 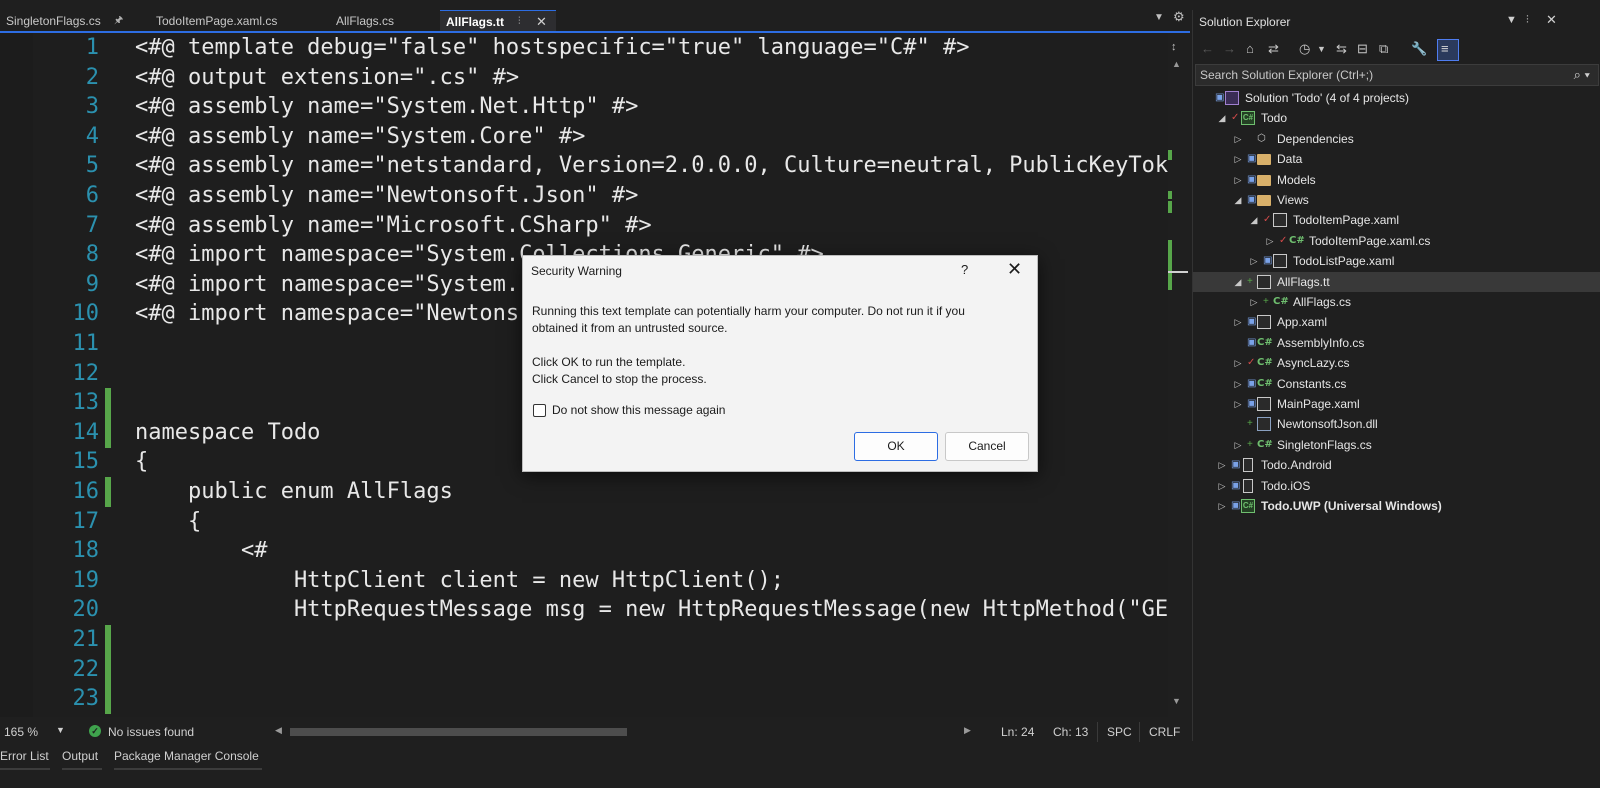 What do you see at coordinates (1396, 424) in the screenshot?
I see `tree-node: + NewtonsoftJson.dll` at bounding box center [1396, 424].